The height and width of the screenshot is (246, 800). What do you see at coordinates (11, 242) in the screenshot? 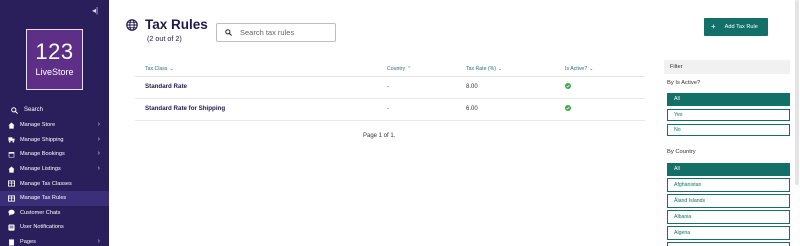
I see `page-icon` at bounding box center [11, 242].